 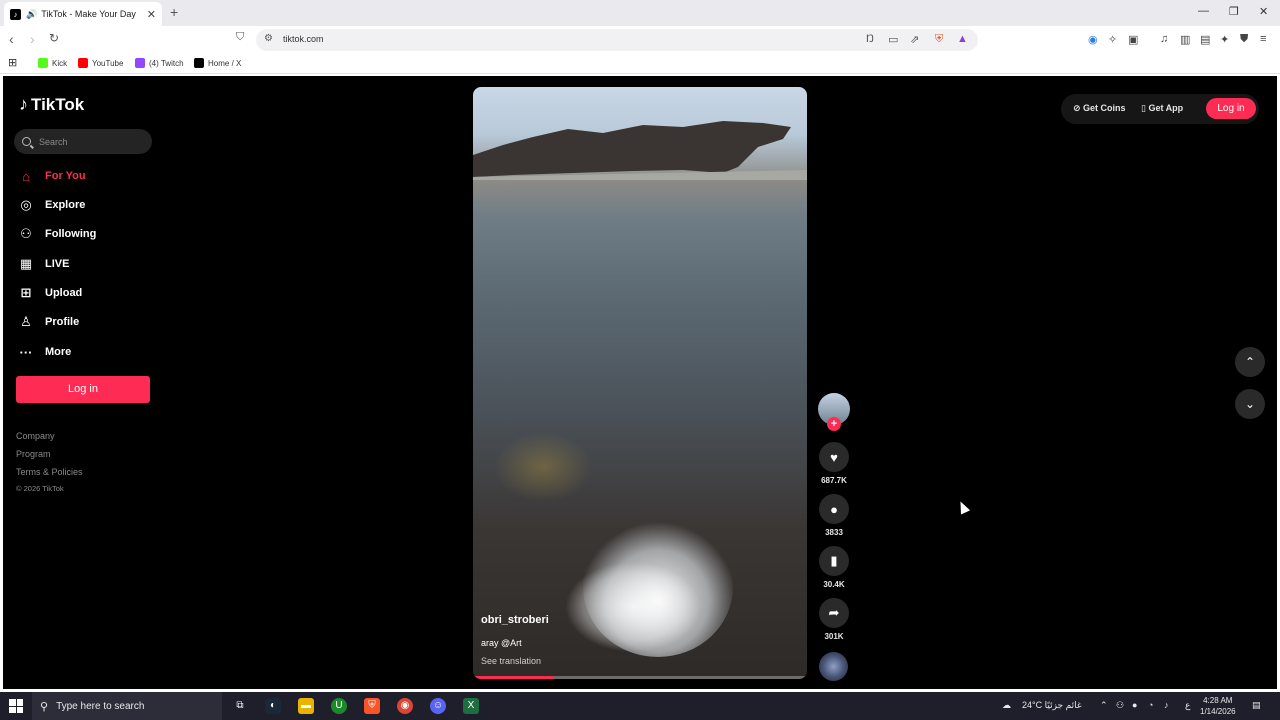 What do you see at coordinates (1187, 705) in the screenshot?
I see `language-indicator: ع` at bounding box center [1187, 705].